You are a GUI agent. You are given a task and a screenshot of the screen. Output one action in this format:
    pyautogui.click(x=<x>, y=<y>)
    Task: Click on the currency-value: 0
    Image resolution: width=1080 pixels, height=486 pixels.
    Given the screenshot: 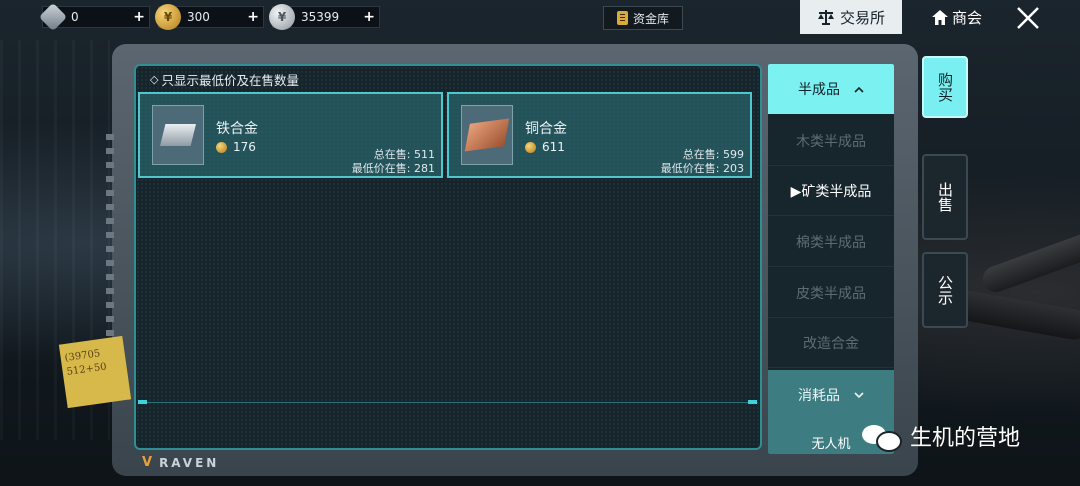 What is the action you would take?
    pyautogui.click(x=75, y=17)
    